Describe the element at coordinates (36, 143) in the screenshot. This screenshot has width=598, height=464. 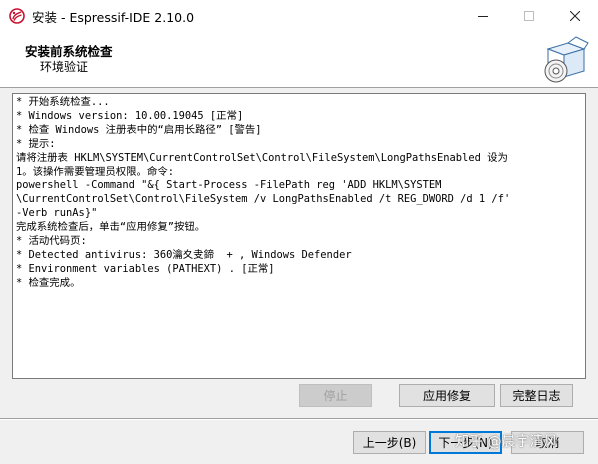
I see `log-line: * 提示:` at that location.